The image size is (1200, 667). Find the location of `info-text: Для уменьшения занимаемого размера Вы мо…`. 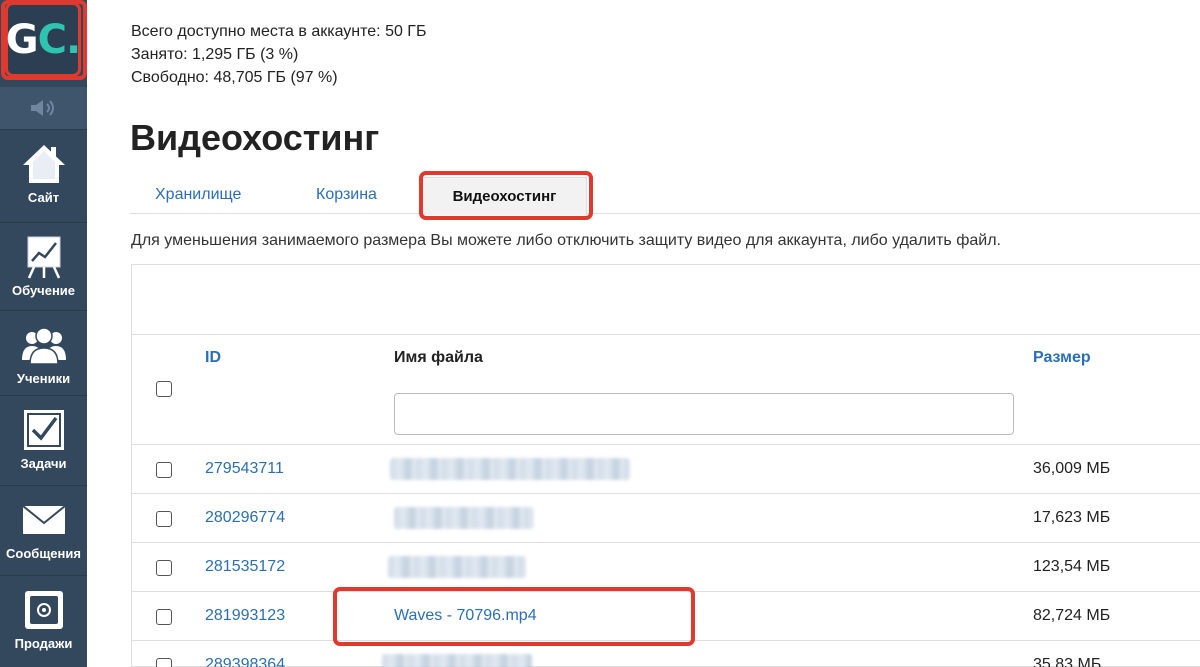

info-text: Для уменьшения занимаемого размера Вы мо… is located at coordinates (566, 240).